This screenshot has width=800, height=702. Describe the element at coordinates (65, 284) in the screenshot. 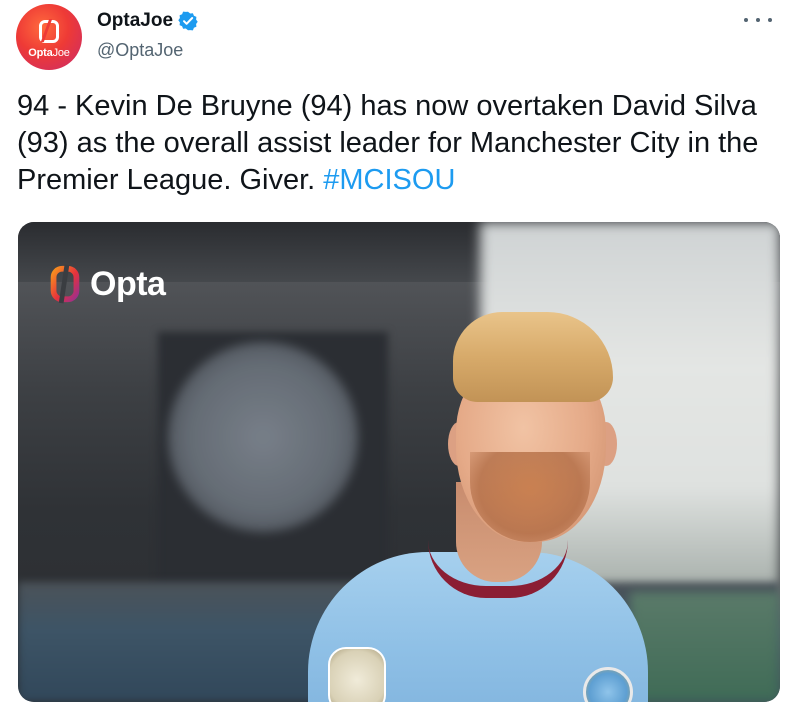

I see `opta-logo-icon` at that location.